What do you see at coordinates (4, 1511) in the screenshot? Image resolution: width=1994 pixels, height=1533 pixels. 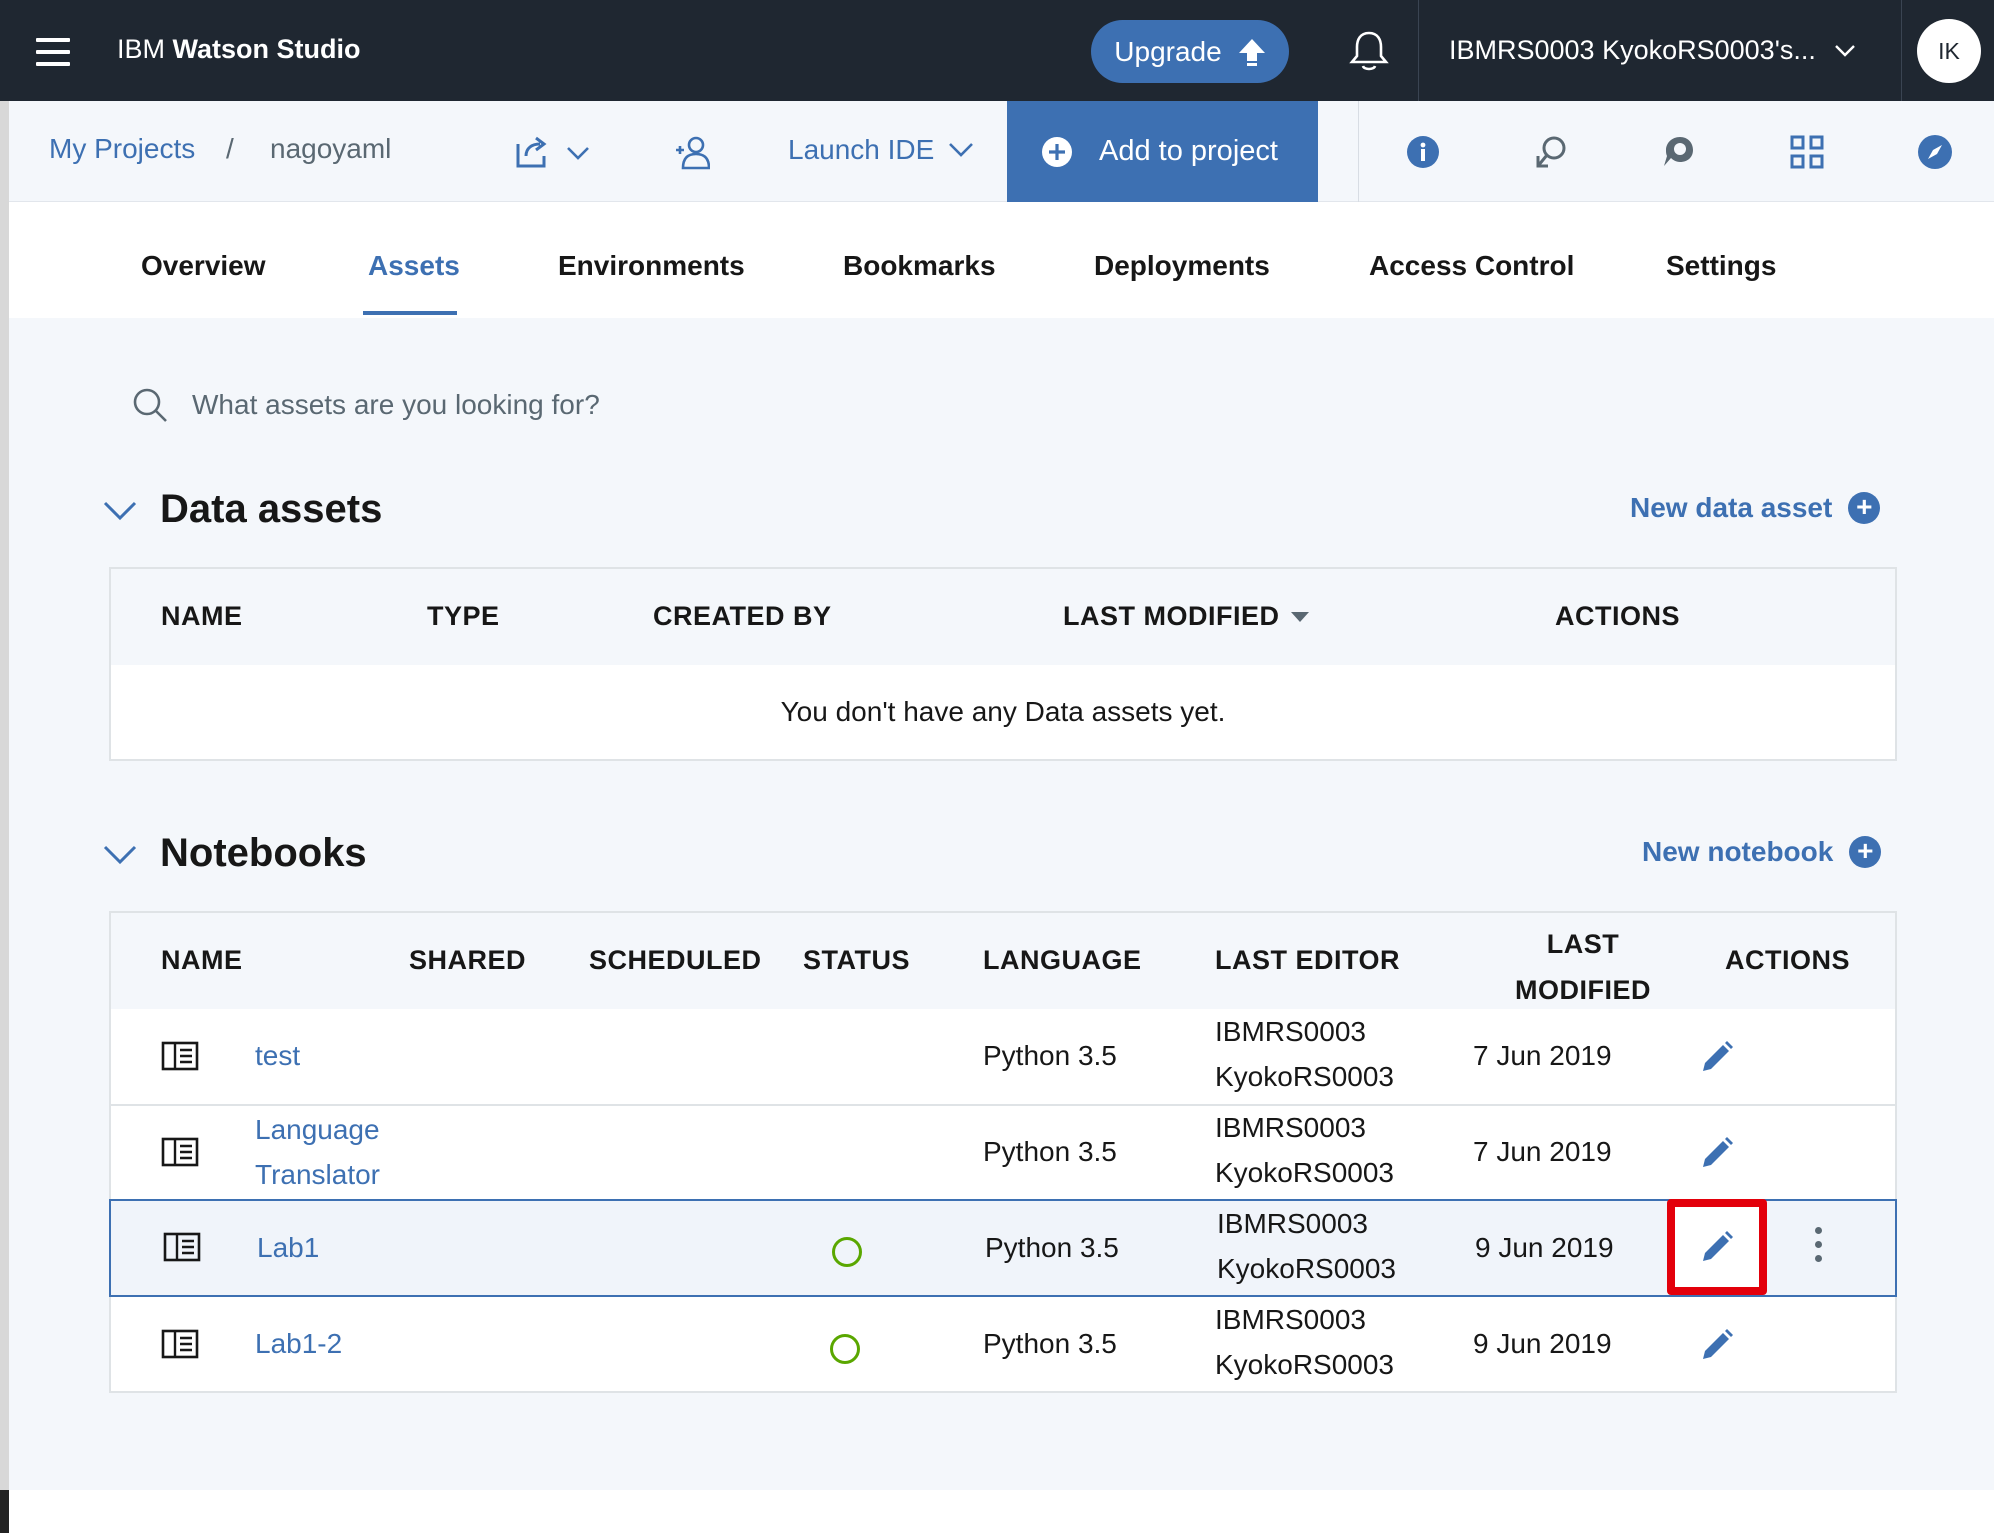 I see `window-edge-bottom` at bounding box center [4, 1511].